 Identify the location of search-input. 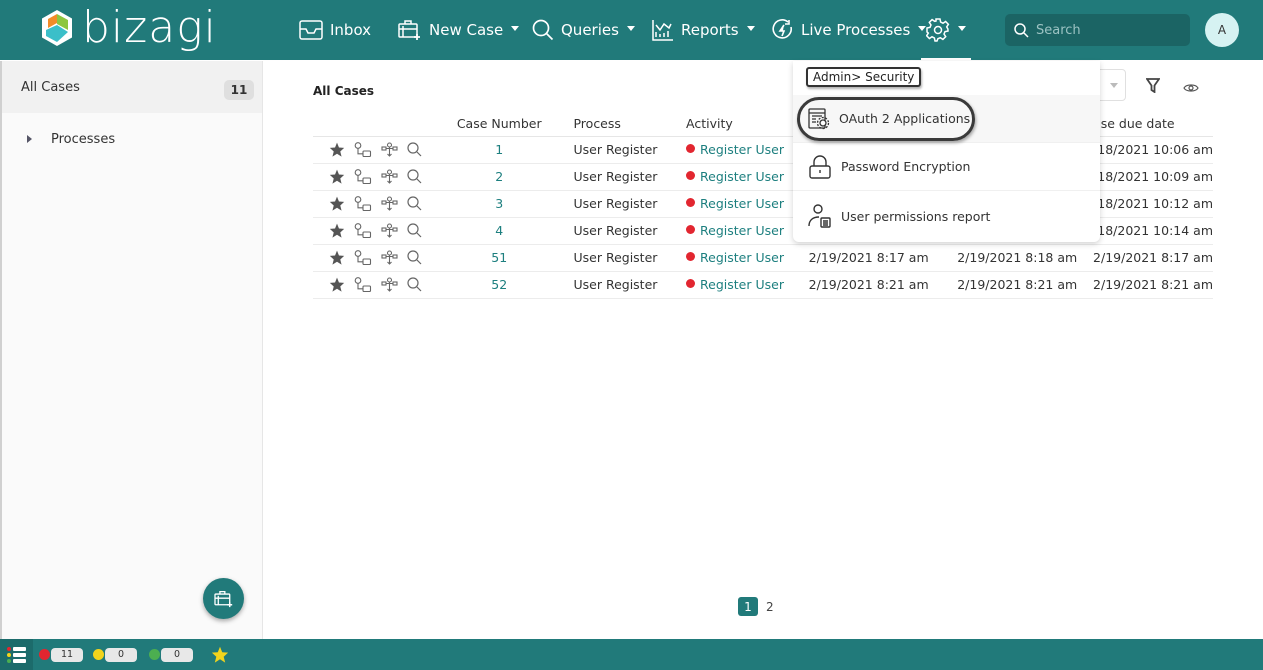
(1106, 30).